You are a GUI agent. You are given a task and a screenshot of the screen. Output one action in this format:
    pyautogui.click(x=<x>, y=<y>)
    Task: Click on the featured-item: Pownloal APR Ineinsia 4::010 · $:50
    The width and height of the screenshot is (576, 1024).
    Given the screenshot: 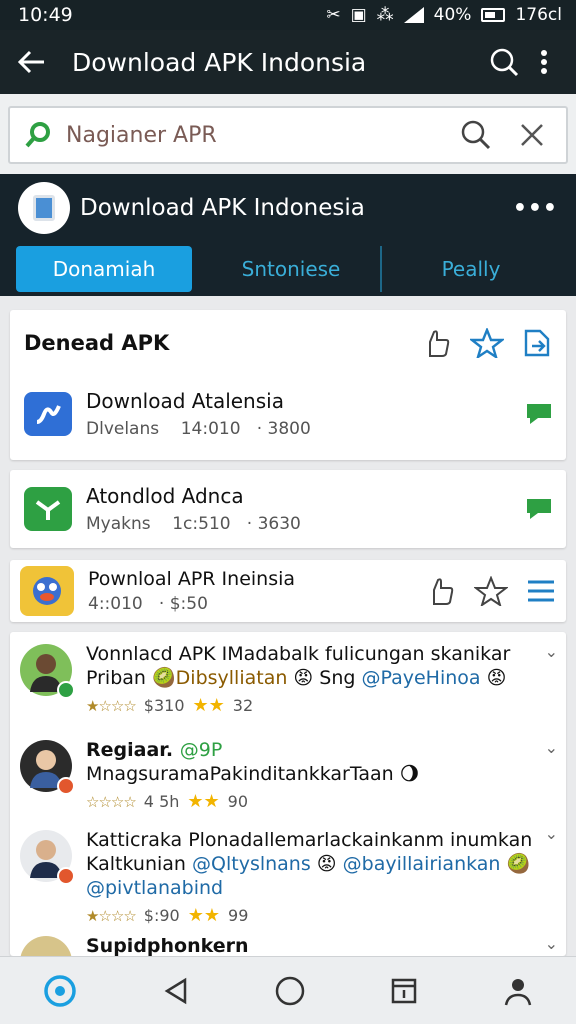 What is the action you would take?
    pyautogui.click(x=288, y=591)
    